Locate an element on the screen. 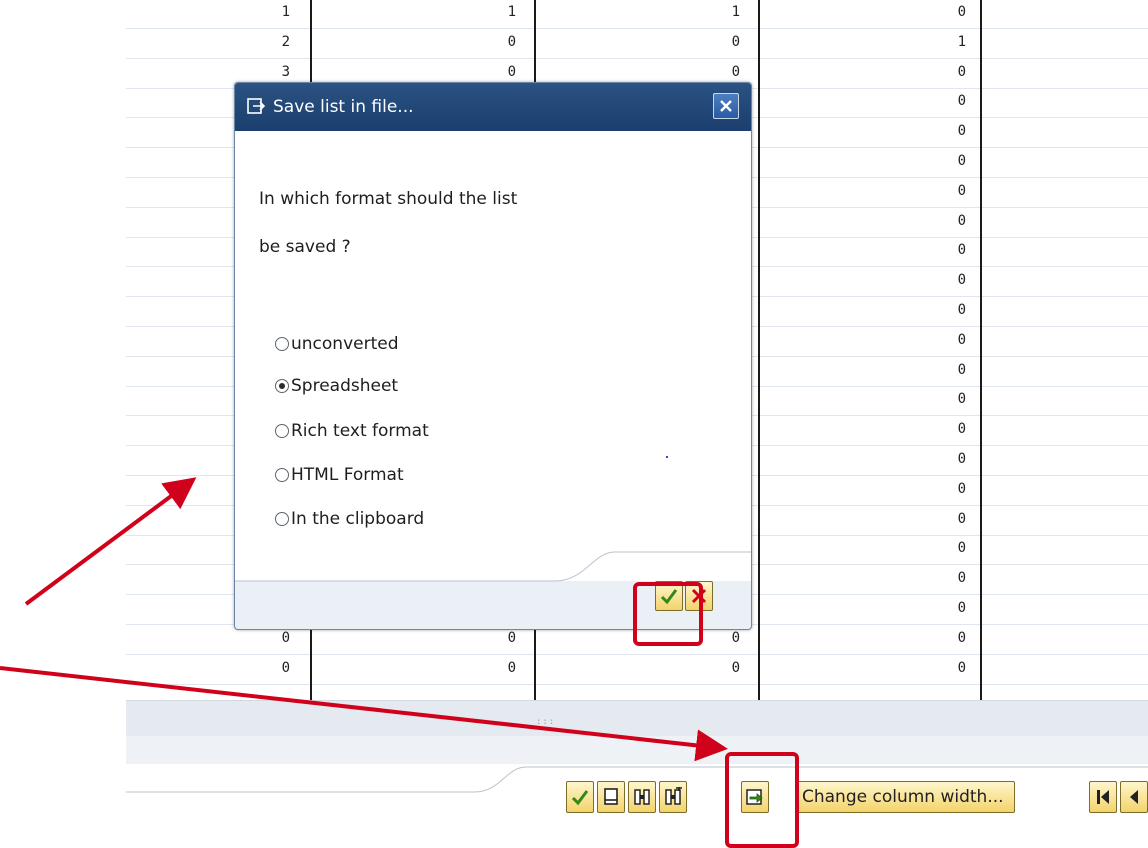  arrow-to-dialog is located at coordinates (110, 541).